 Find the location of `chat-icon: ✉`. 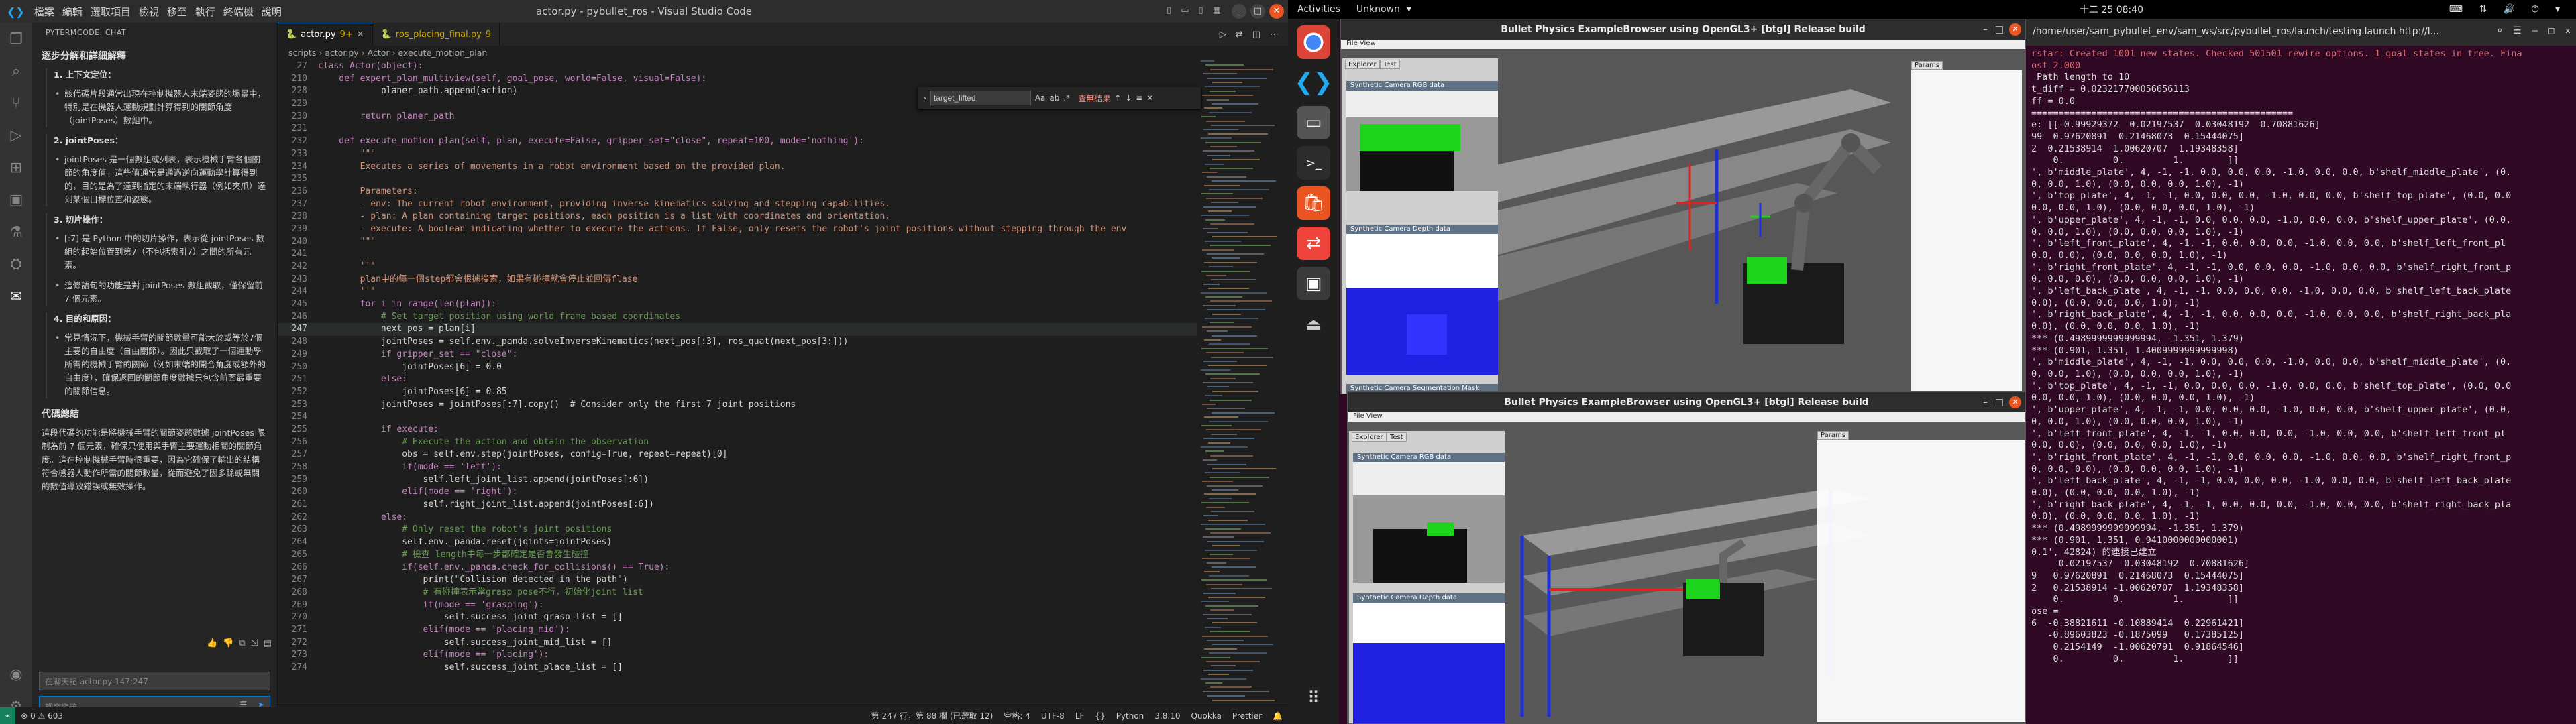

chat-icon: ✉ is located at coordinates (16, 296).